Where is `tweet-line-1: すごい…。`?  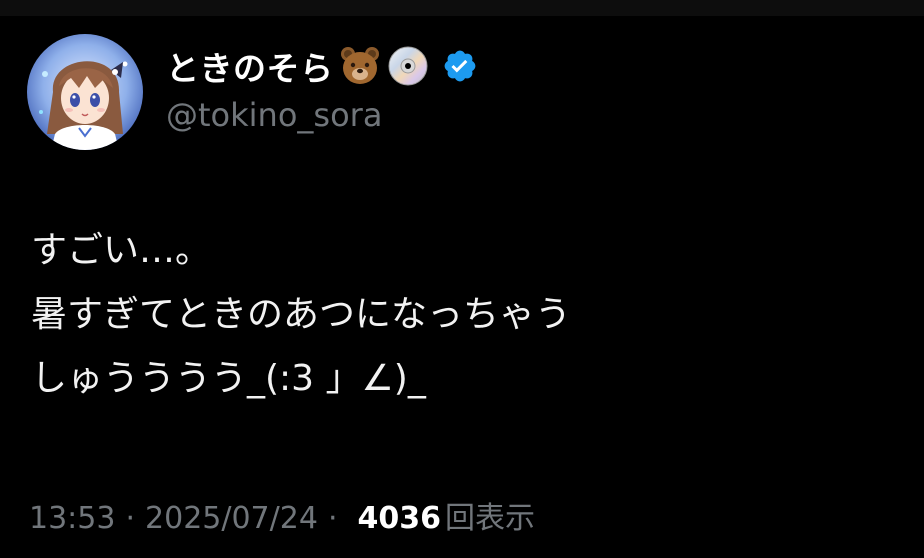
tweet-line-1: すごい…。 is located at coordinates (121, 250).